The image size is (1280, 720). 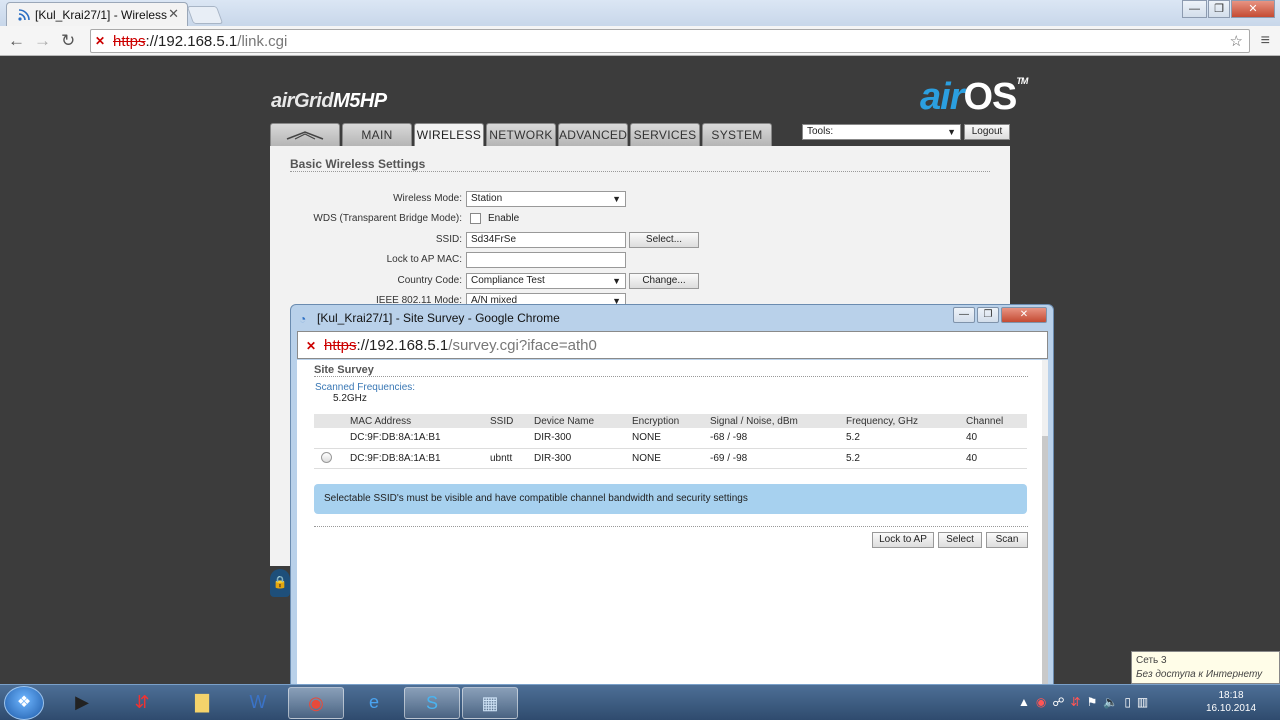 I want to click on ssid-cell: ubntt, so click(x=512, y=458).